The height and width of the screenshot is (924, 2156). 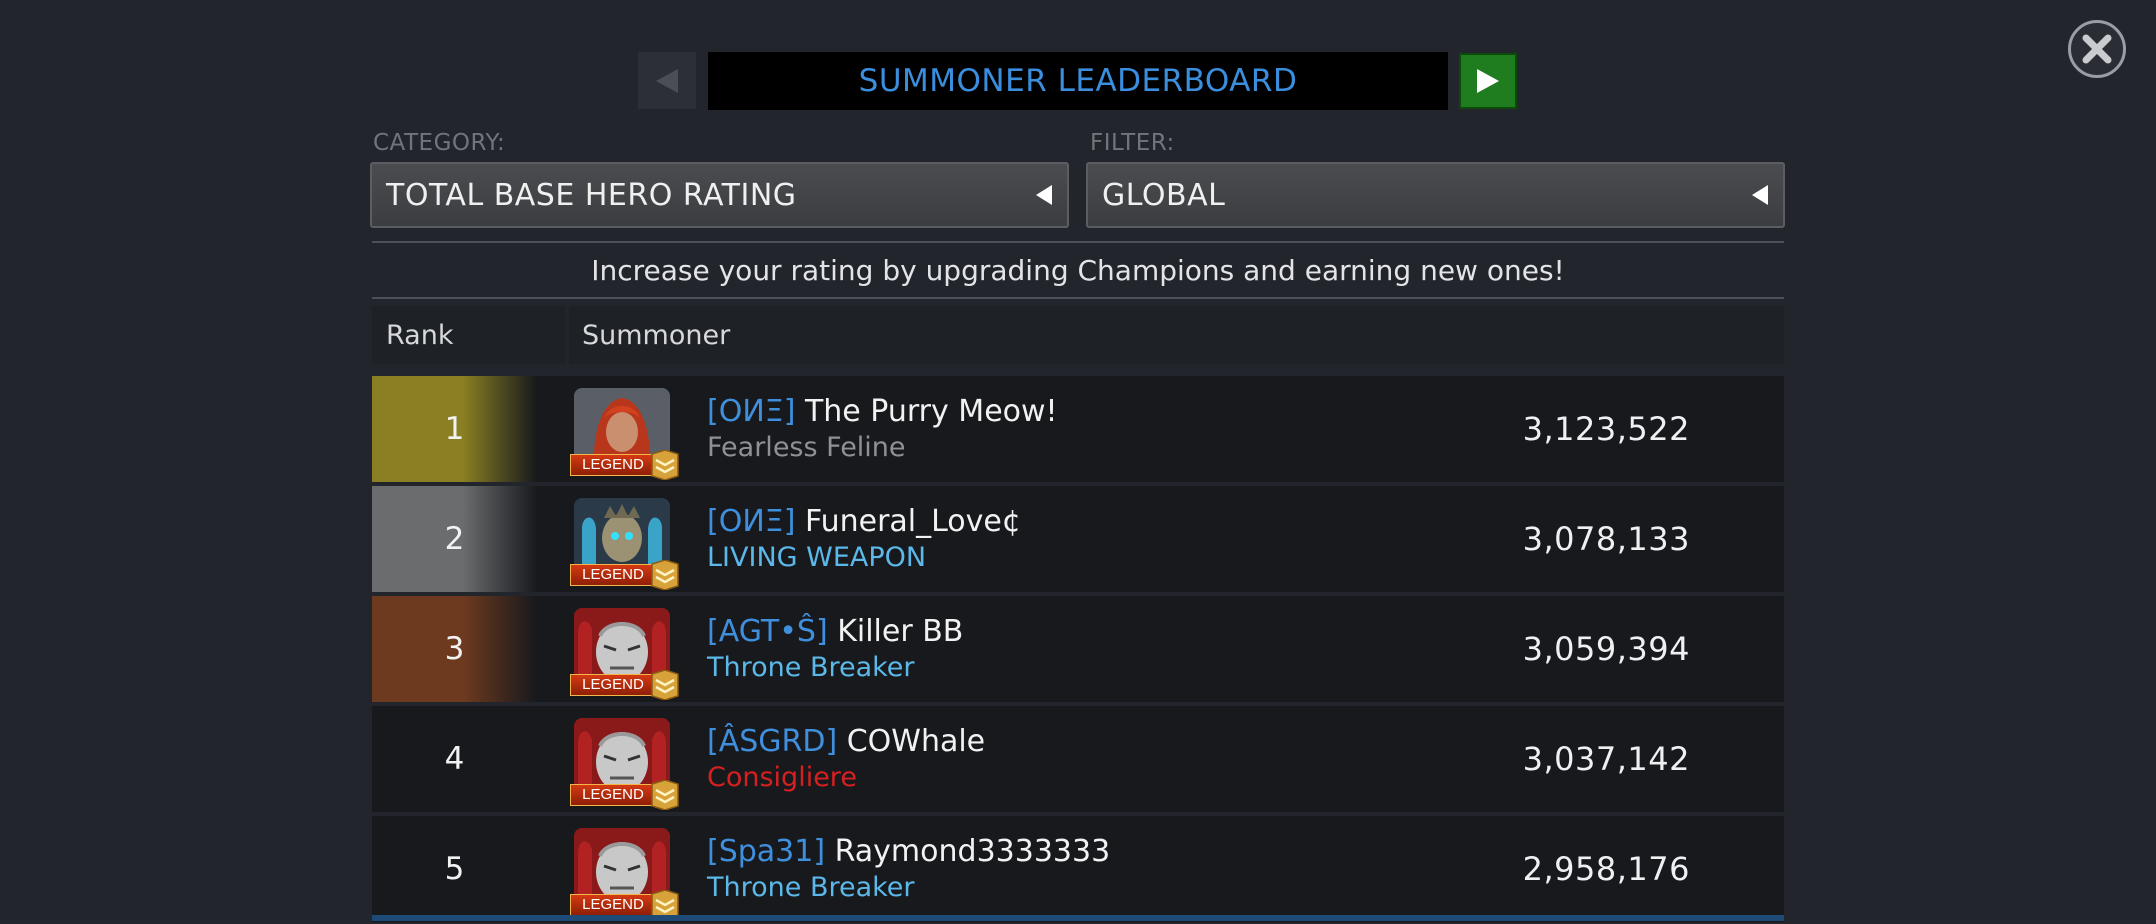 I want to click on category-label: CATEGORY:, so click(x=439, y=143).